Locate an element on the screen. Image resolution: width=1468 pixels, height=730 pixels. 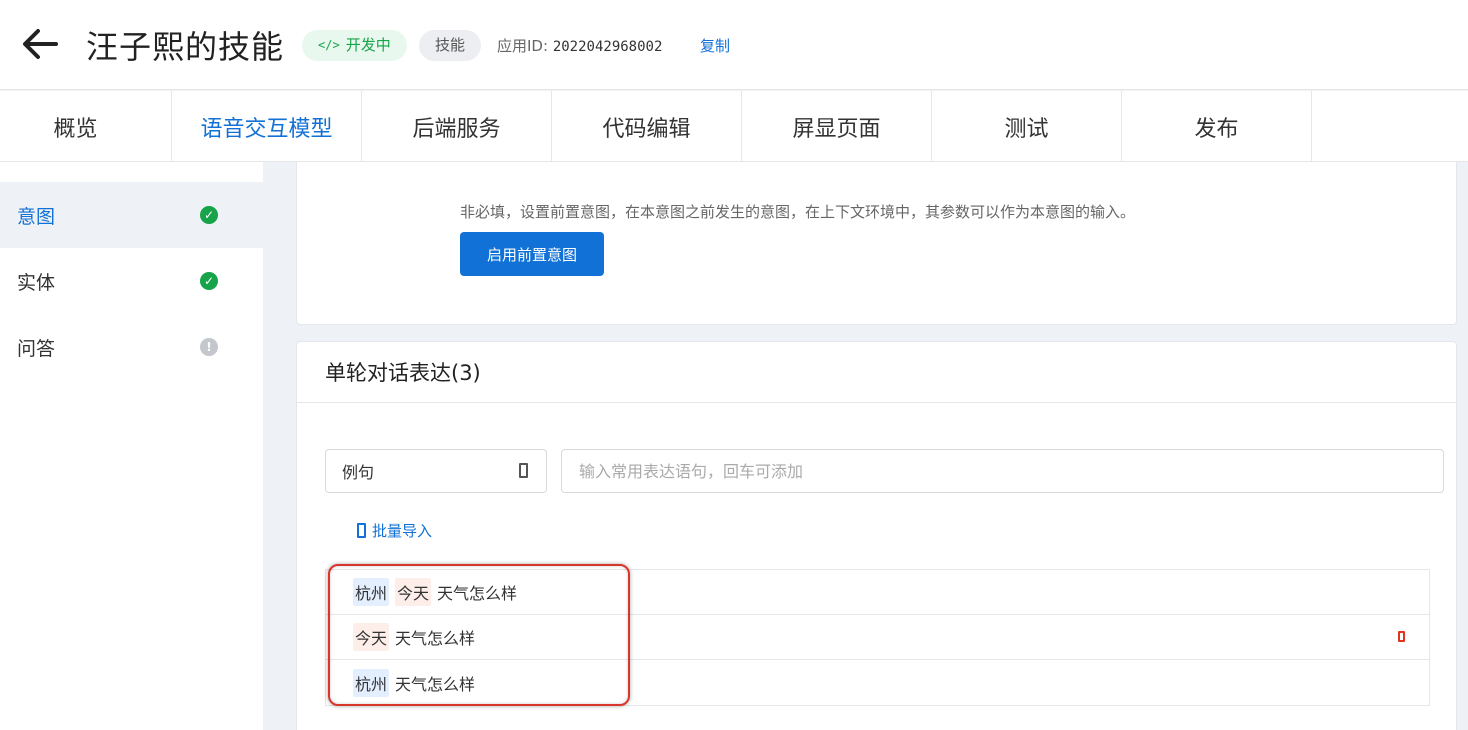
tab-code-edit: 代码编辑 is located at coordinates (647, 126).